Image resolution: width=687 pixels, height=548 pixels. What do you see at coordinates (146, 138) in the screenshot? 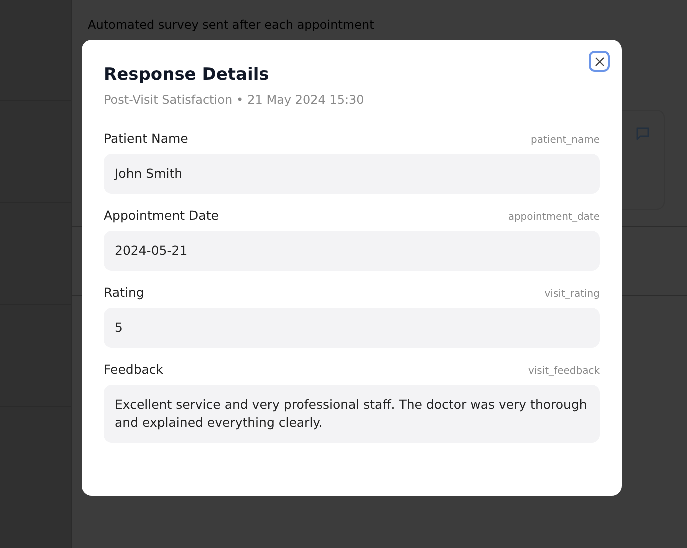
I see `field-label: Patient Name` at bounding box center [146, 138].